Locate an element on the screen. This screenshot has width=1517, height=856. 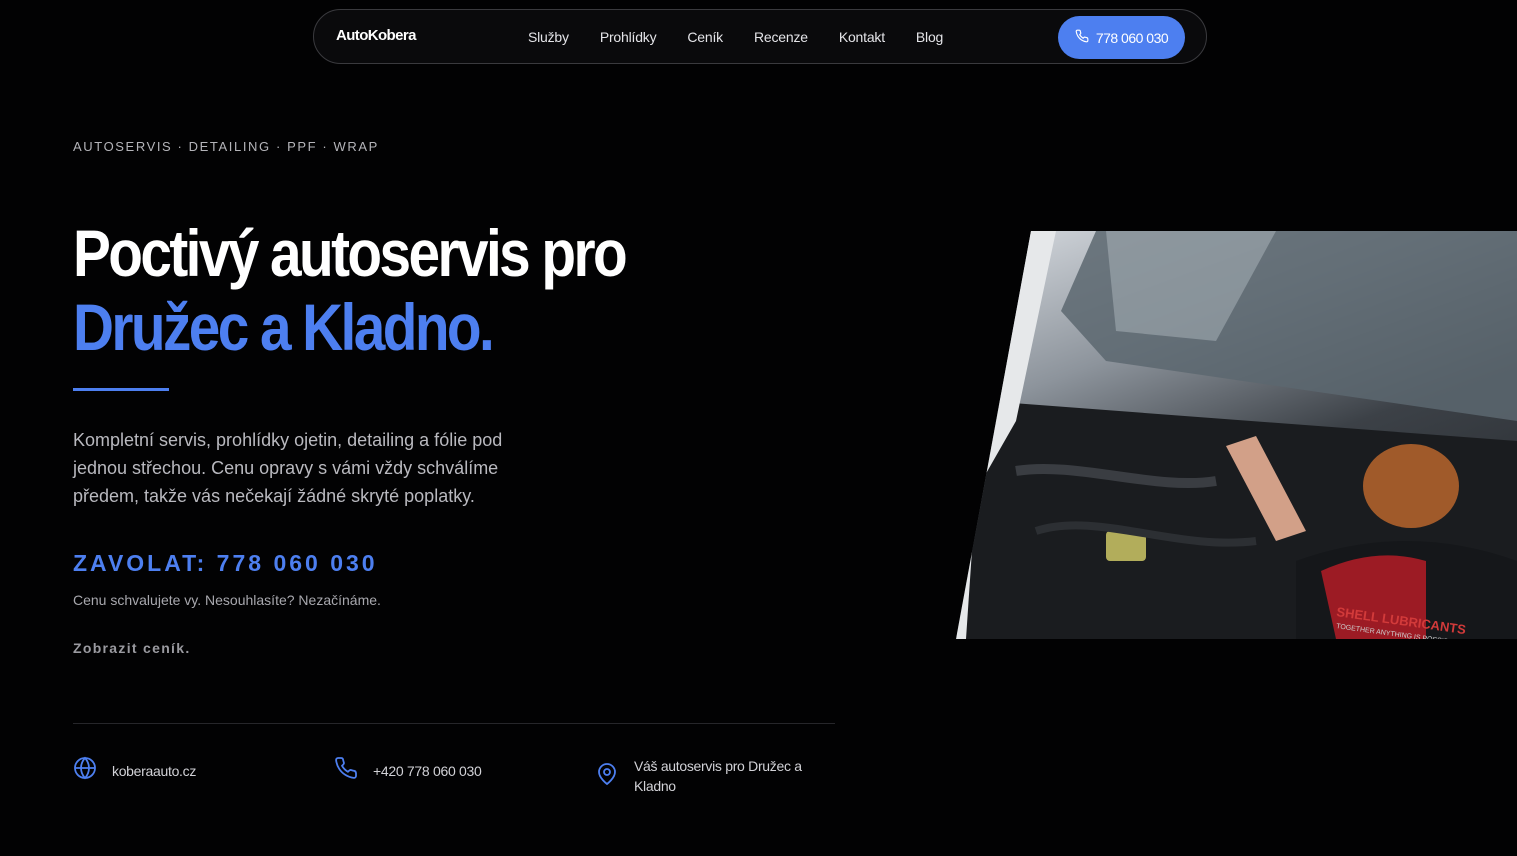
contact-phone: +420 778 060 030 is located at coordinates (408, 770).